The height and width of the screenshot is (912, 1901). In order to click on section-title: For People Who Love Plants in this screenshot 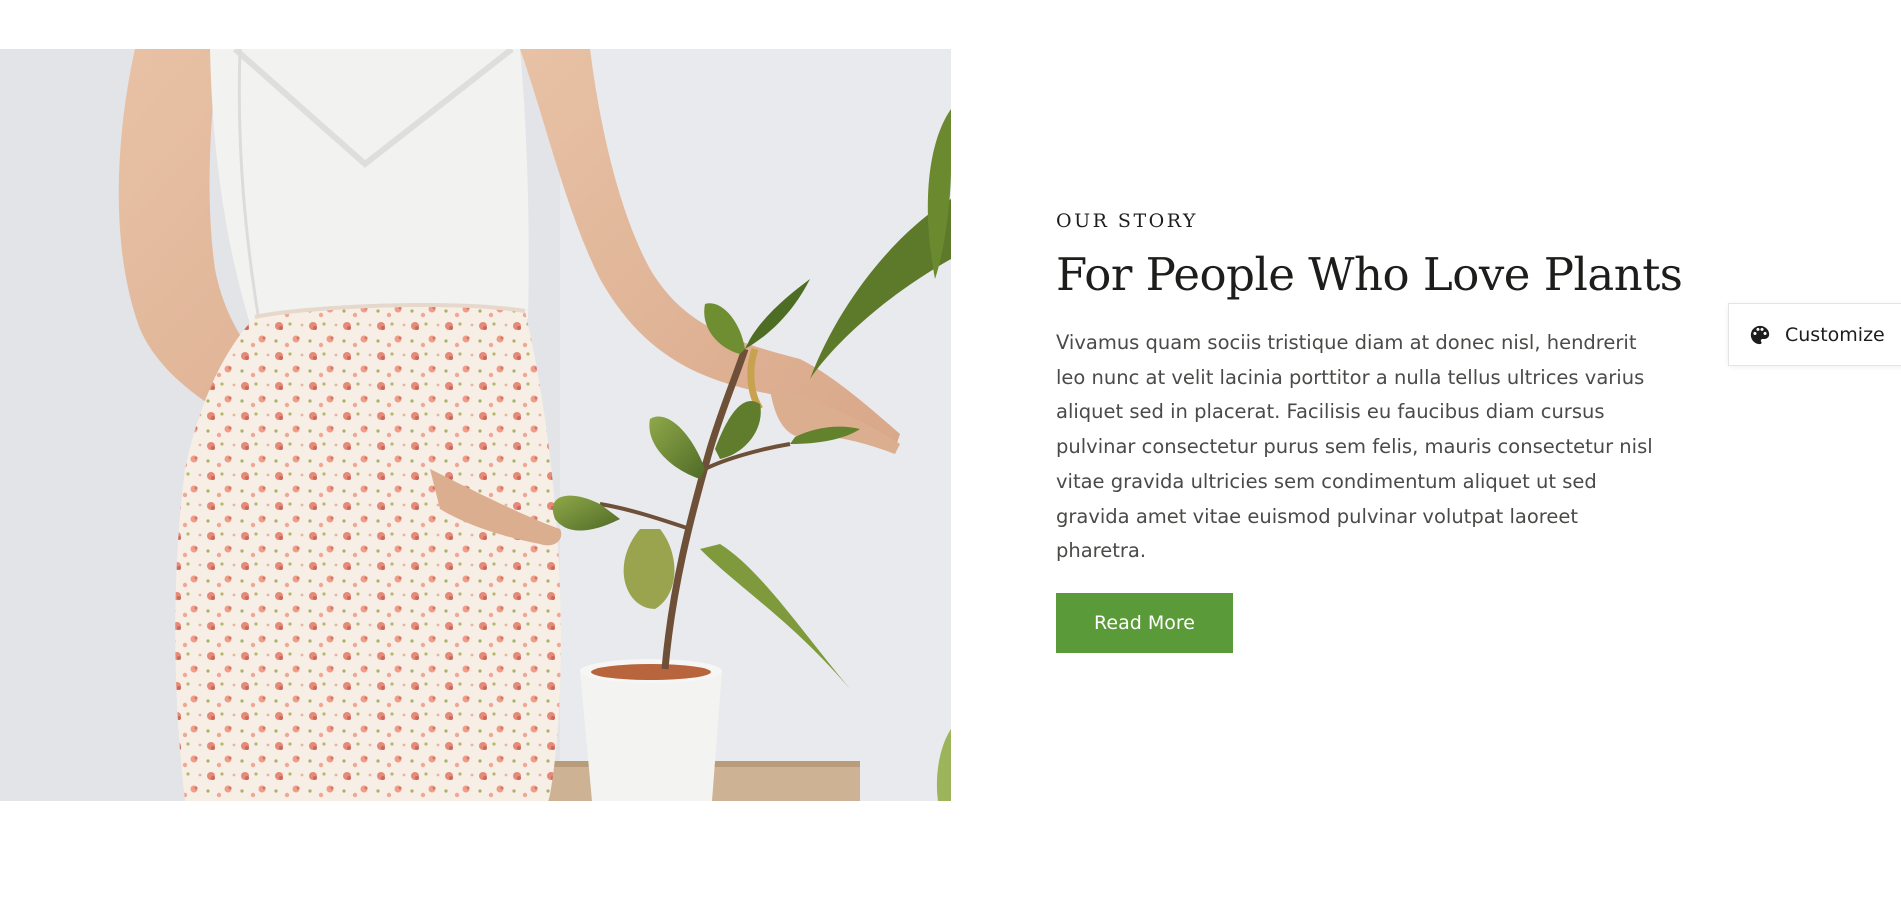, I will do `click(1369, 274)`.